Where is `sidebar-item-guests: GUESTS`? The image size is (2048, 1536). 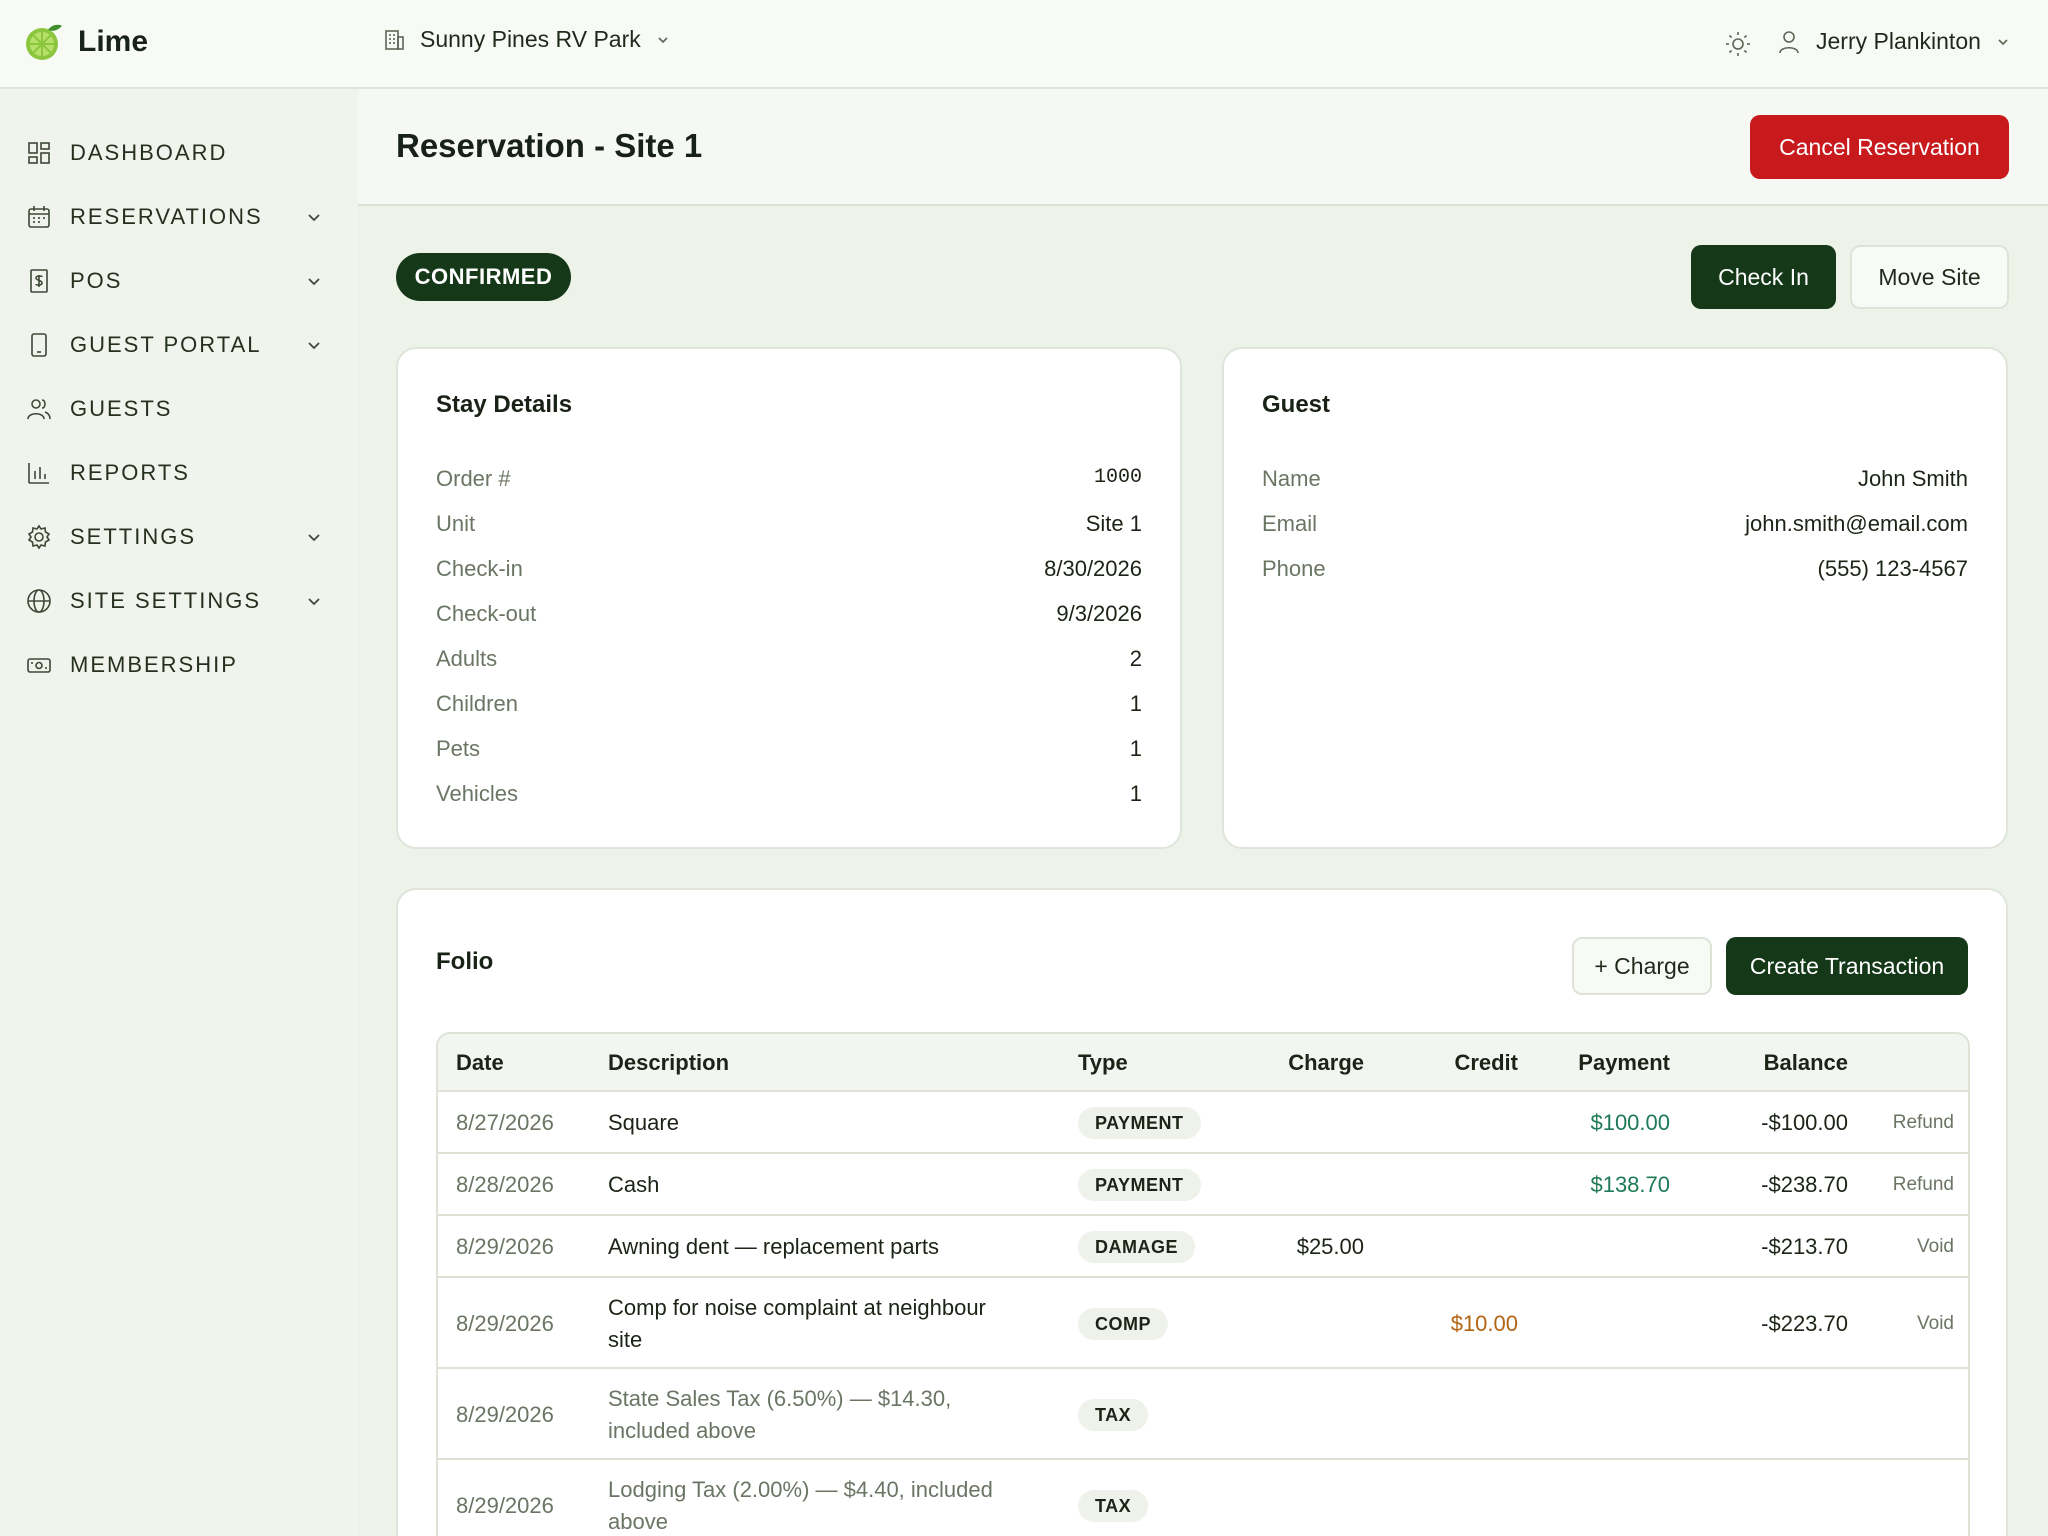 sidebar-item-guests: GUESTS is located at coordinates (181, 409).